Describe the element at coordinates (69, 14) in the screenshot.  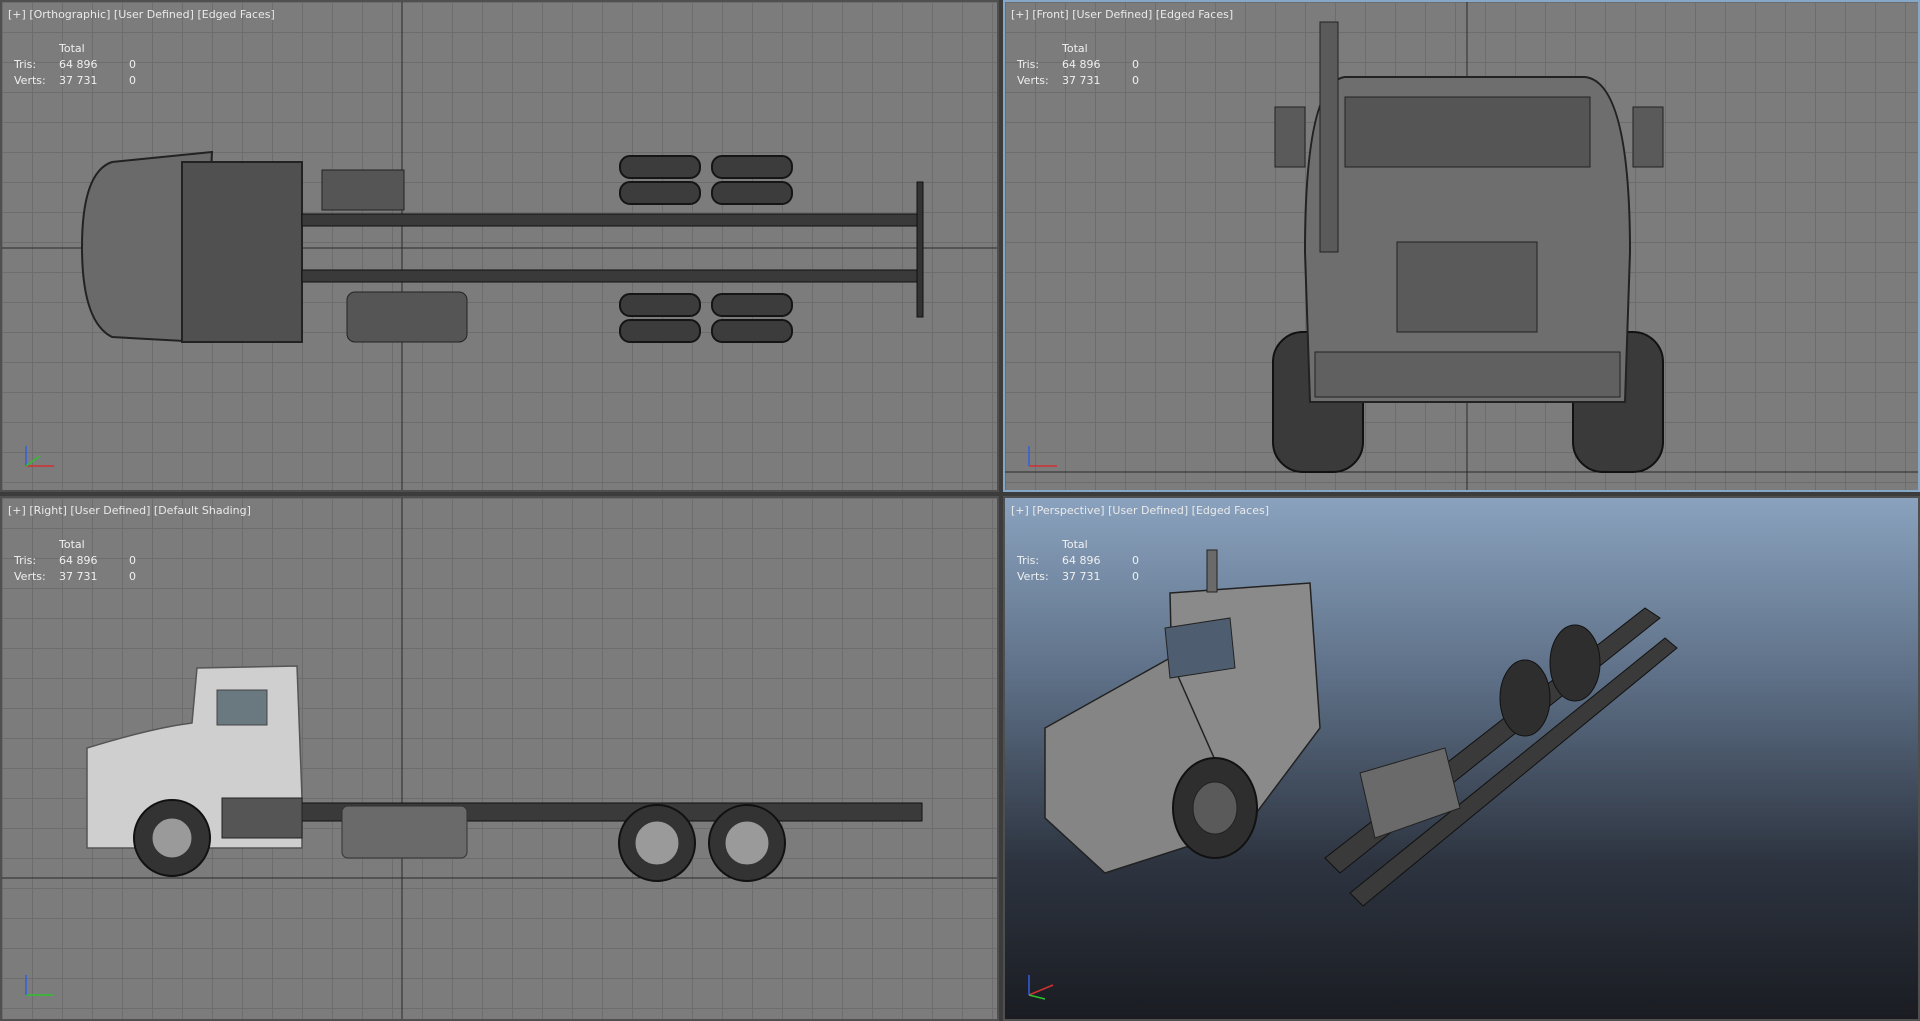
I see `viewport-view-menu: [Orthographic]` at that location.